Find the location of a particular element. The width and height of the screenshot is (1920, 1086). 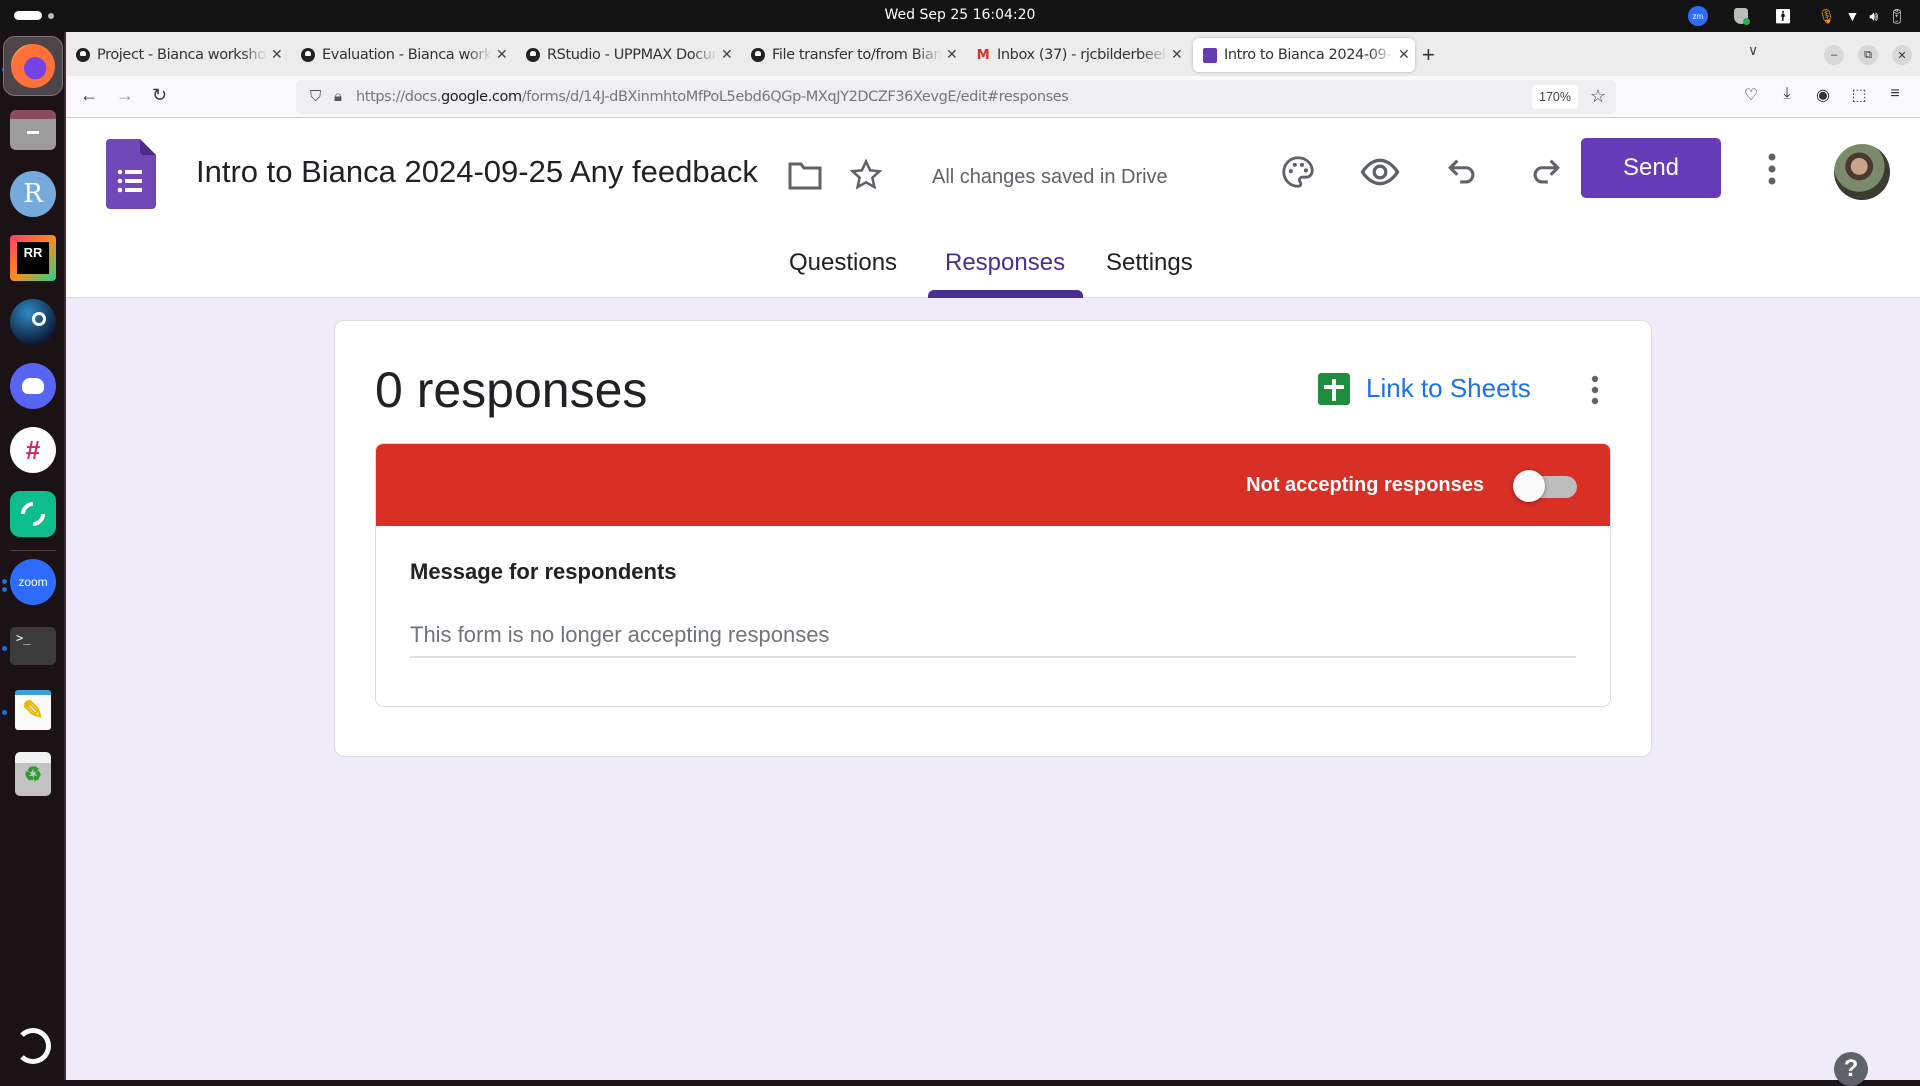

shield-update-icon is located at coordinates (1741, 16).